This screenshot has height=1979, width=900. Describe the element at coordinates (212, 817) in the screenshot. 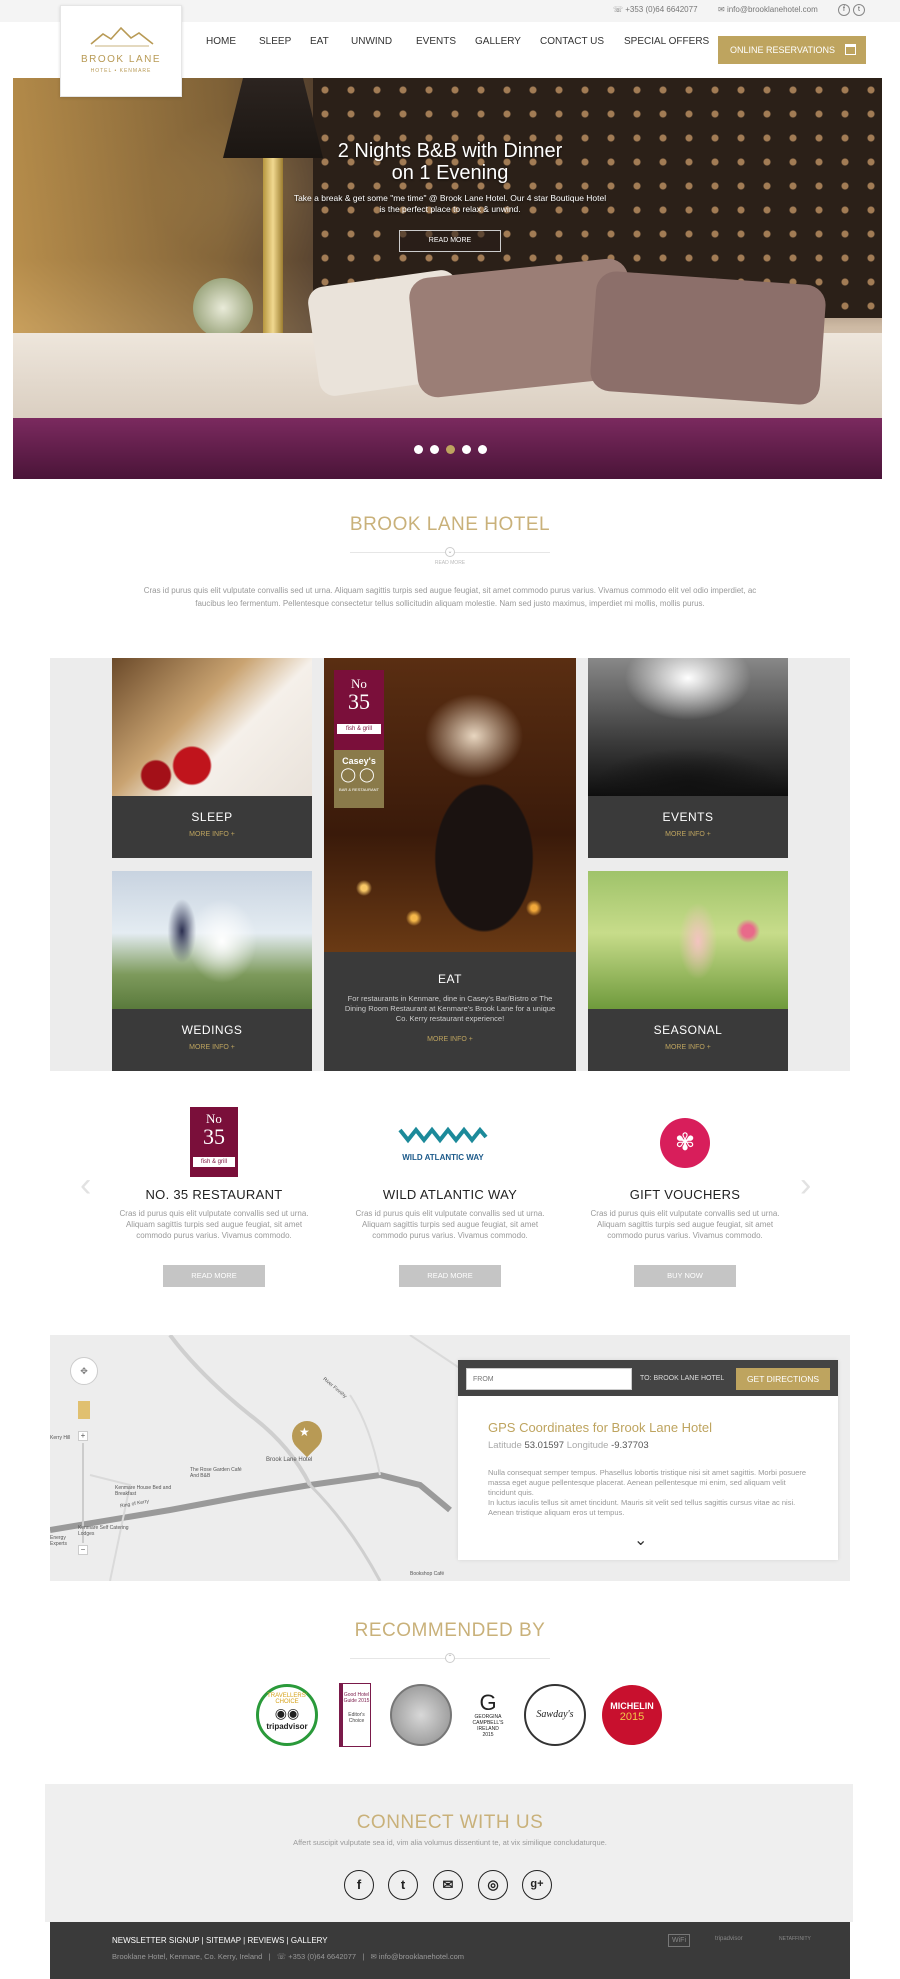

I see `tile-label: SLEEP` at that location.